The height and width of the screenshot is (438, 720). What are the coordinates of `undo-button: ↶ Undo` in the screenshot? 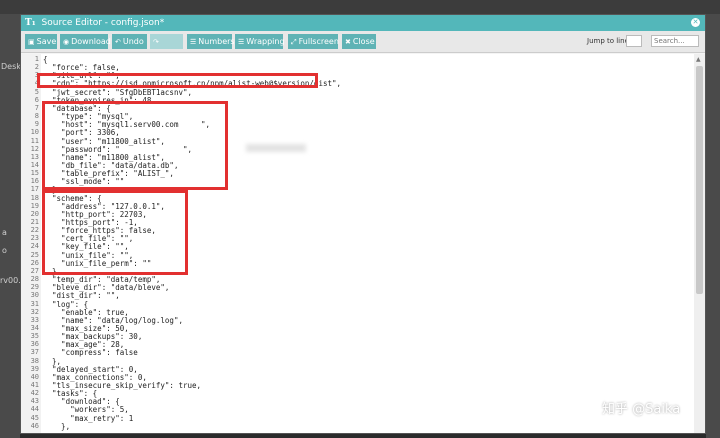 It's located at (129, 41).